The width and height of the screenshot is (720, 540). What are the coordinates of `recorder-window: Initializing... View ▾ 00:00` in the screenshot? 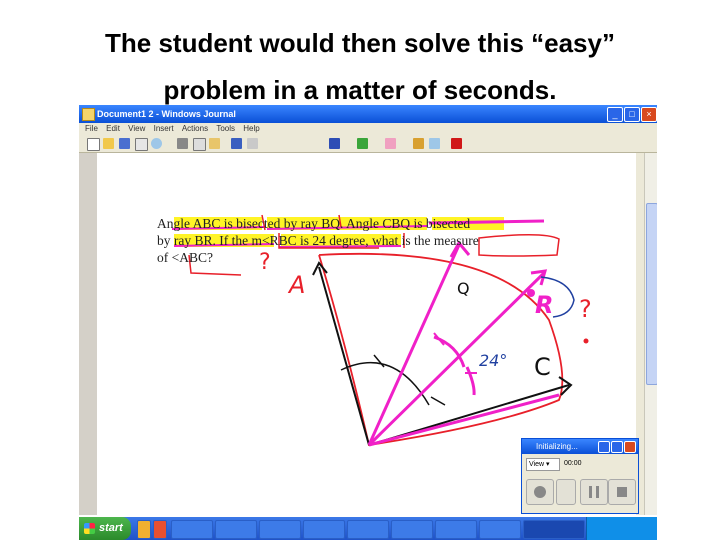 It's located at (580, 476).